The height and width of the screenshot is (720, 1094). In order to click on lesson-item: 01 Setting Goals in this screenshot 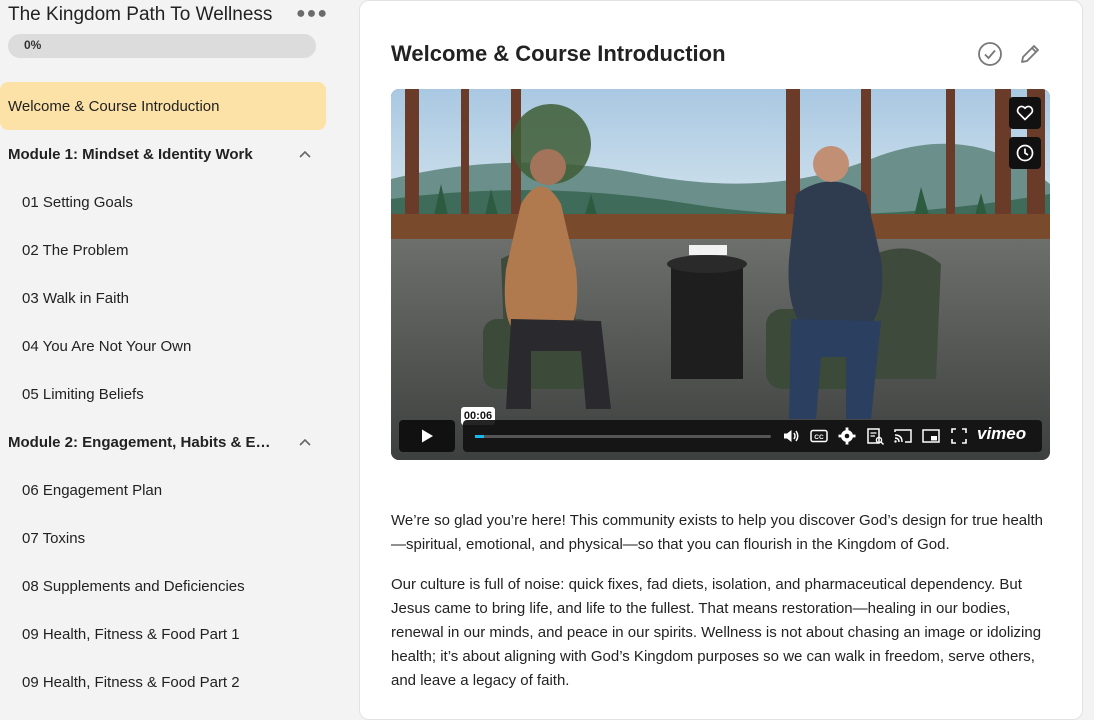, I will do `click(163, 202)`.